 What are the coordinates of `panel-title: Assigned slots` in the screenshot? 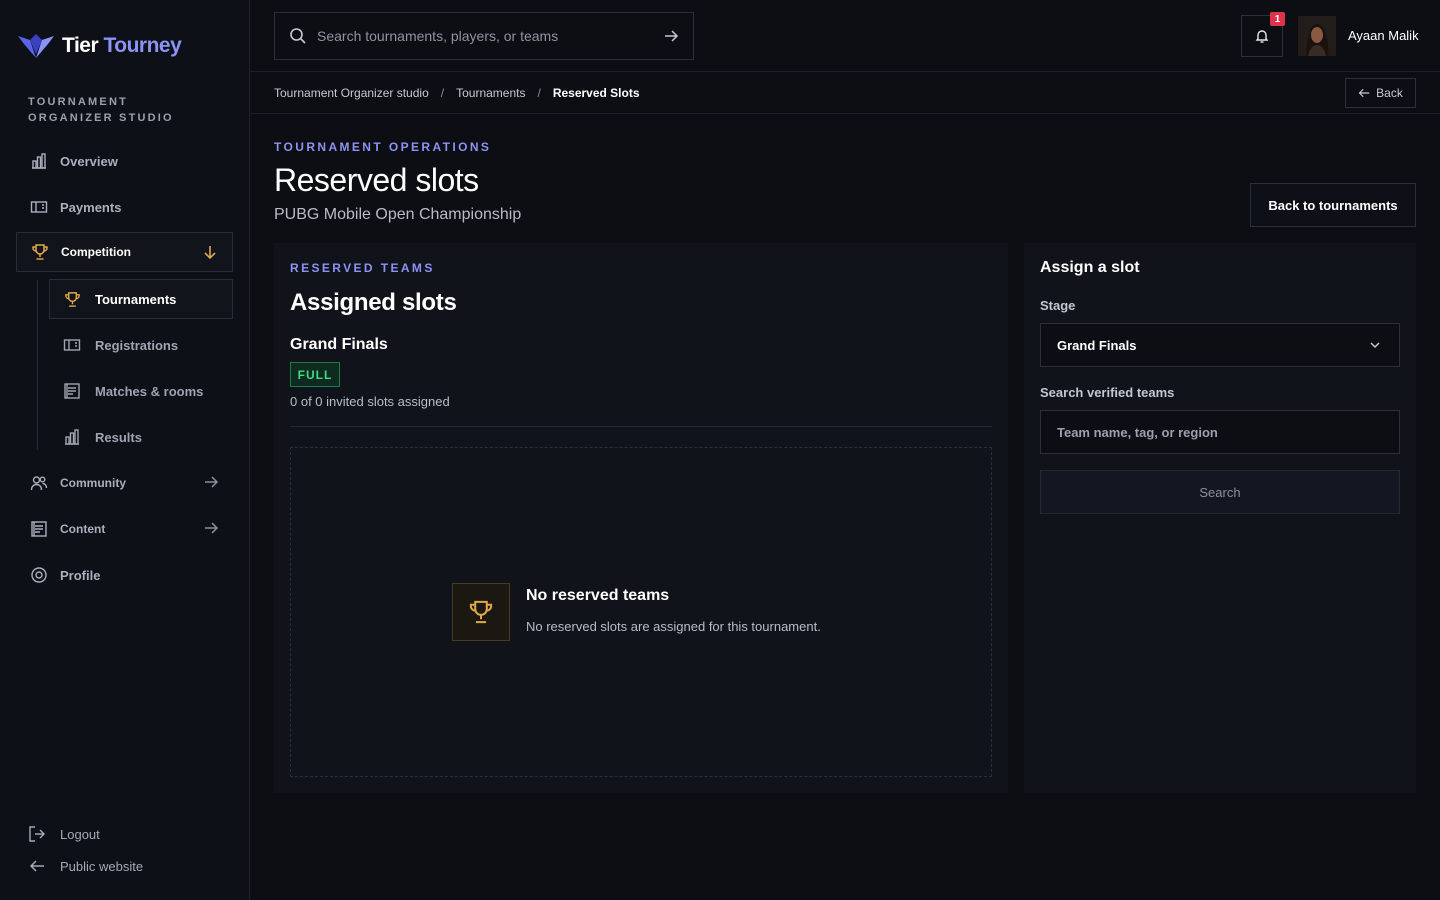 It's located at (373, 302).